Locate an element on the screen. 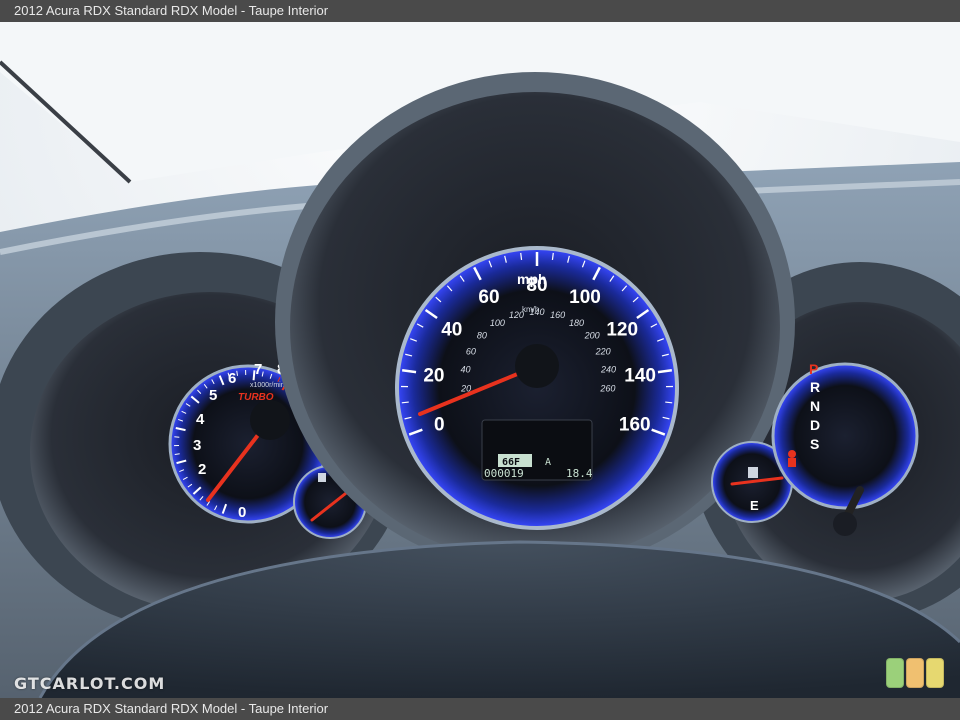 This screenshot has width=960, height=720. tach-label-3: 3 is located at coordinates (197, 445).